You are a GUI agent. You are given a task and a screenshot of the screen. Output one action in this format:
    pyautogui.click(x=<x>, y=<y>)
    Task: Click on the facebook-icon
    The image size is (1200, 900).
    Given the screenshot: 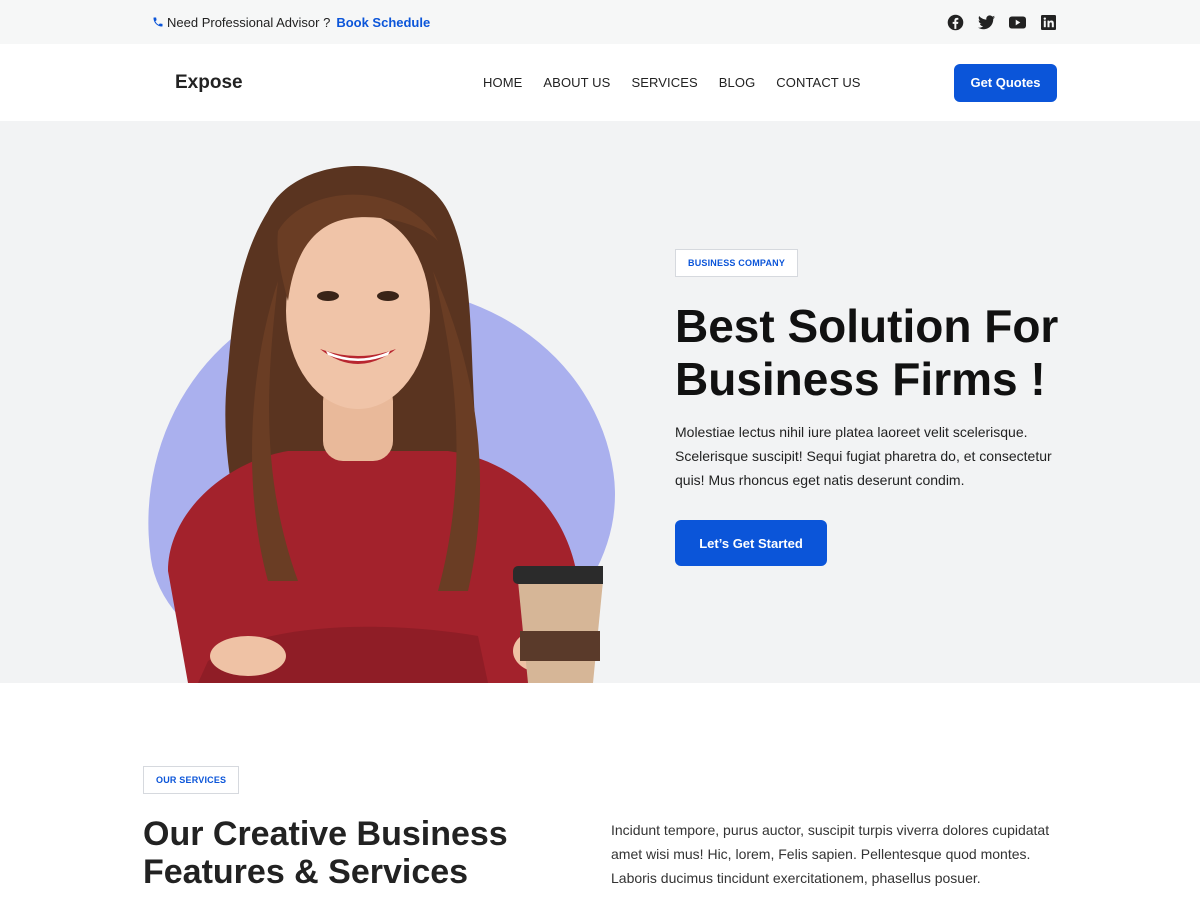 What is the action you would take?
    pyautogui.click(x=955, y=22)
    